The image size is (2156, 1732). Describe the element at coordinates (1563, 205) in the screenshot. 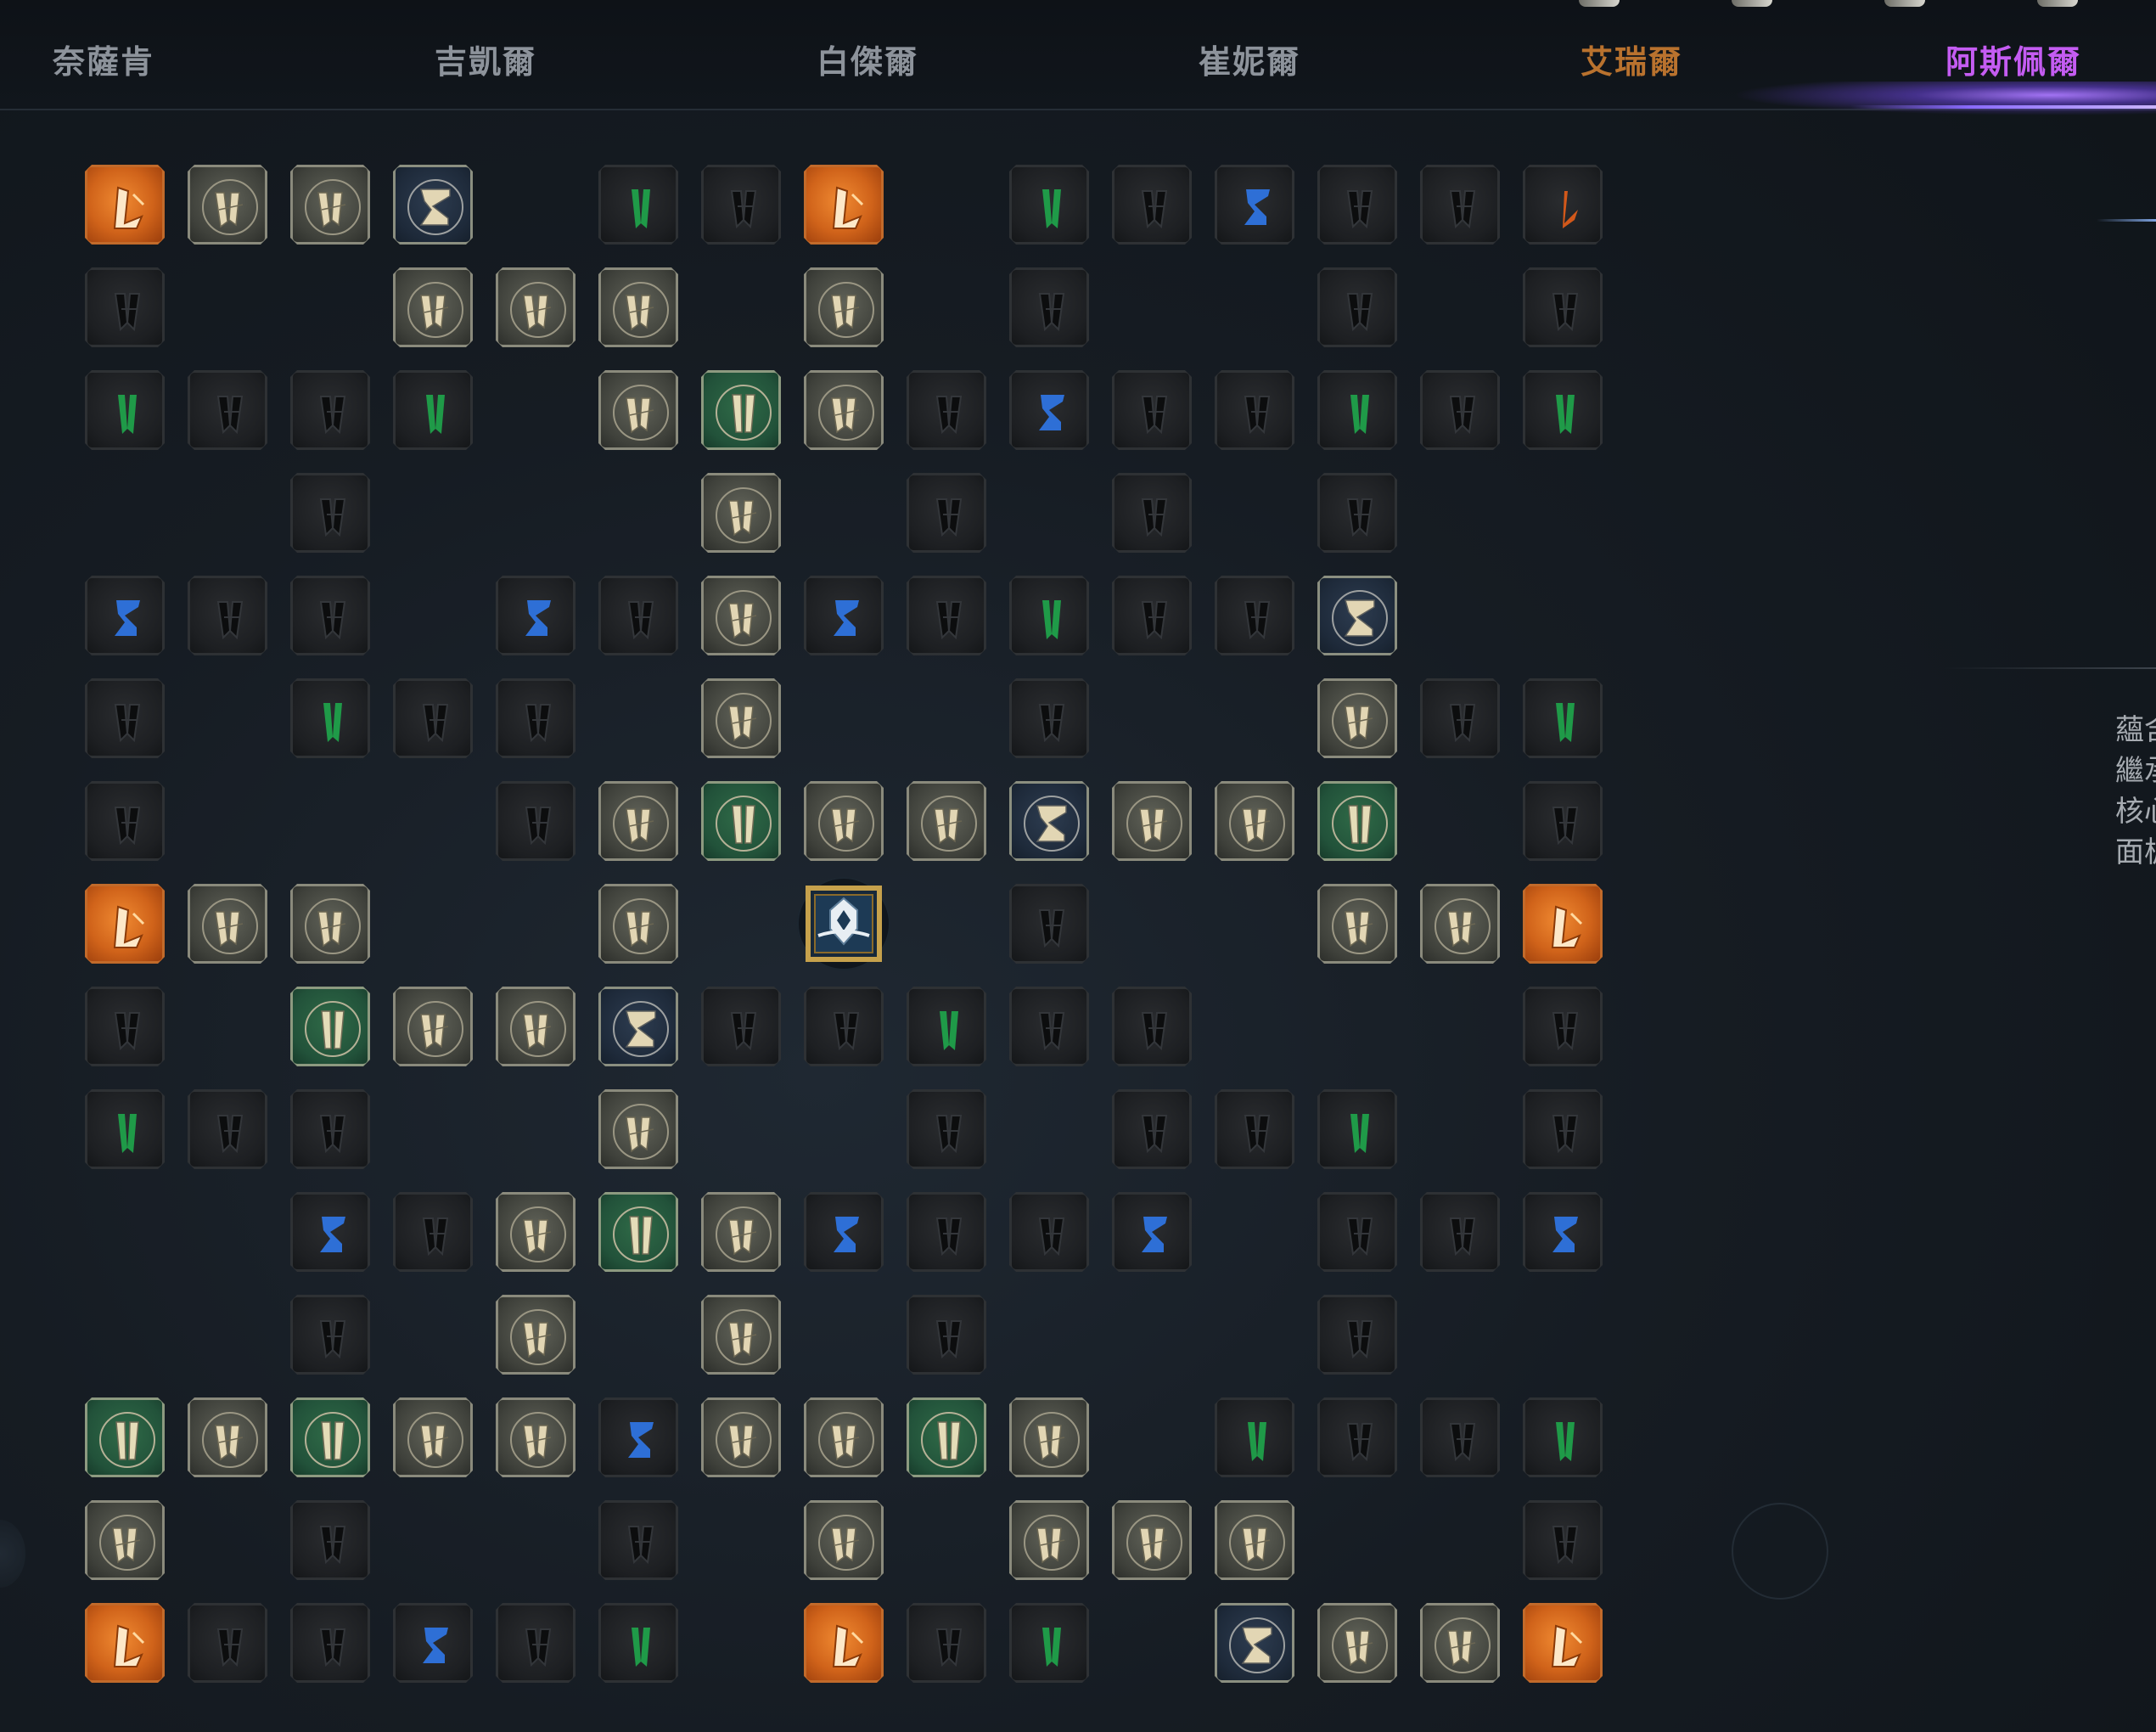

I see `orange-glyph-node` at that location.